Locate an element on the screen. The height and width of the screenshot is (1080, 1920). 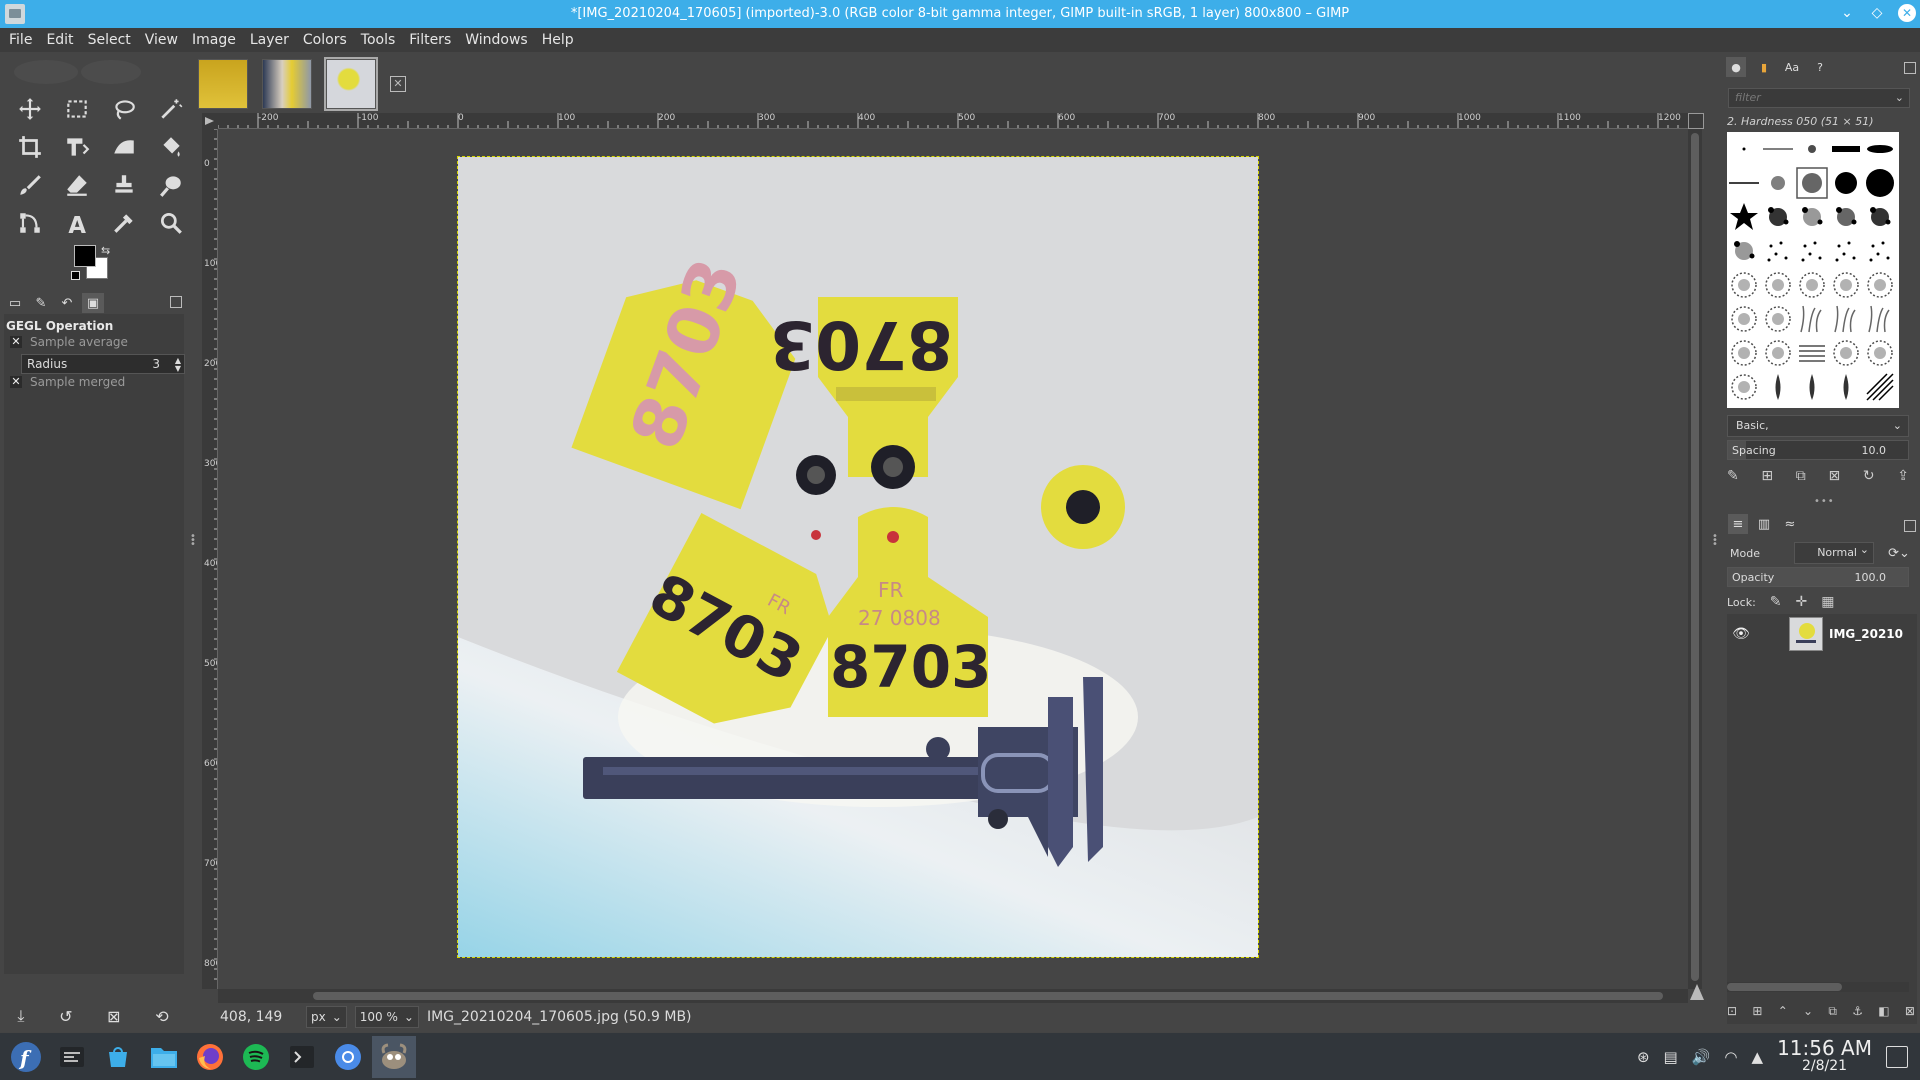
zoom-image-on-resize-toggle is located at coordinates (1696, 121).